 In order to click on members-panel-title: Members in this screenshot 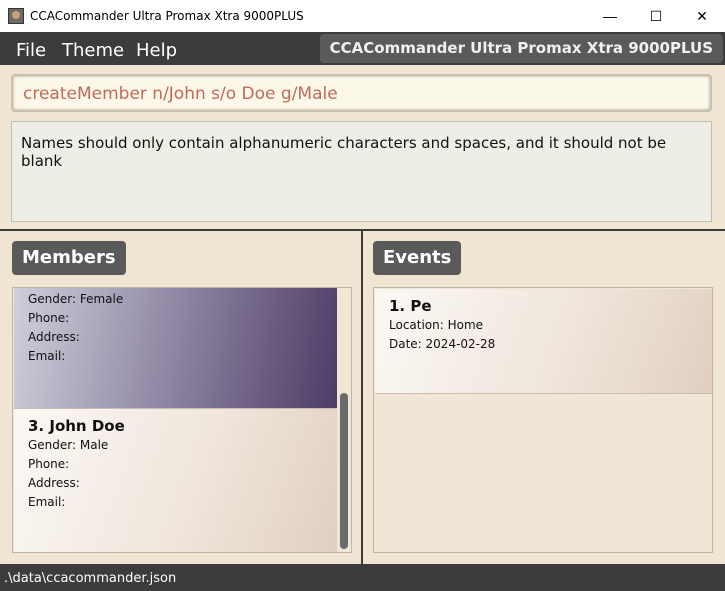, I will do `click(69, 258)`.